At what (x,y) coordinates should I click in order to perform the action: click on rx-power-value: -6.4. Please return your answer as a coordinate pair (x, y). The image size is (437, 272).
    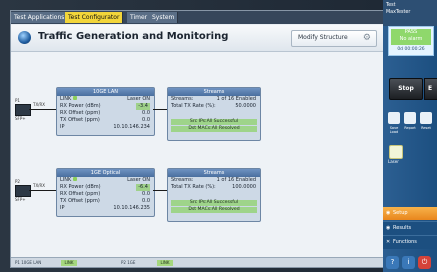
    Looking at the image, I should click on (143, 187).